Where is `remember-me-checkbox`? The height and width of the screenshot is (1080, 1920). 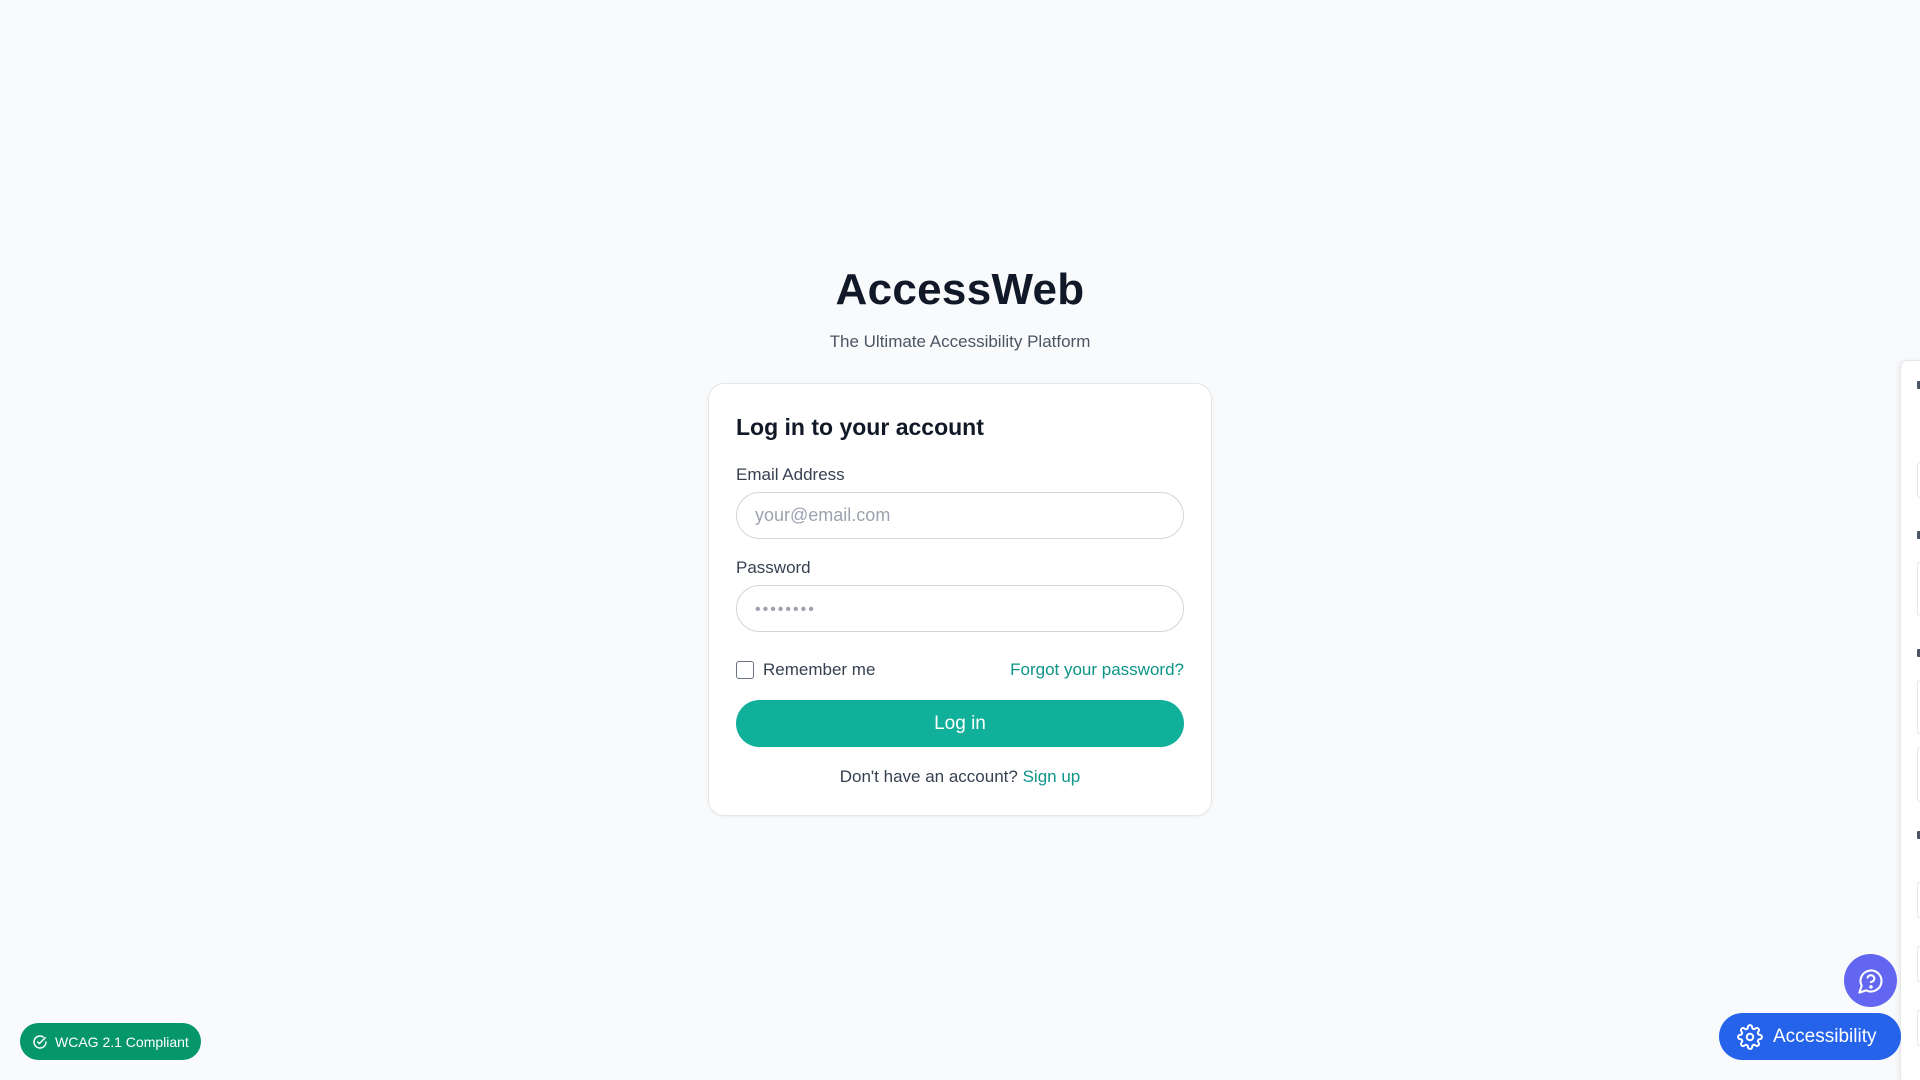 remember-me-checkbox is located at coordinates (745, 670).